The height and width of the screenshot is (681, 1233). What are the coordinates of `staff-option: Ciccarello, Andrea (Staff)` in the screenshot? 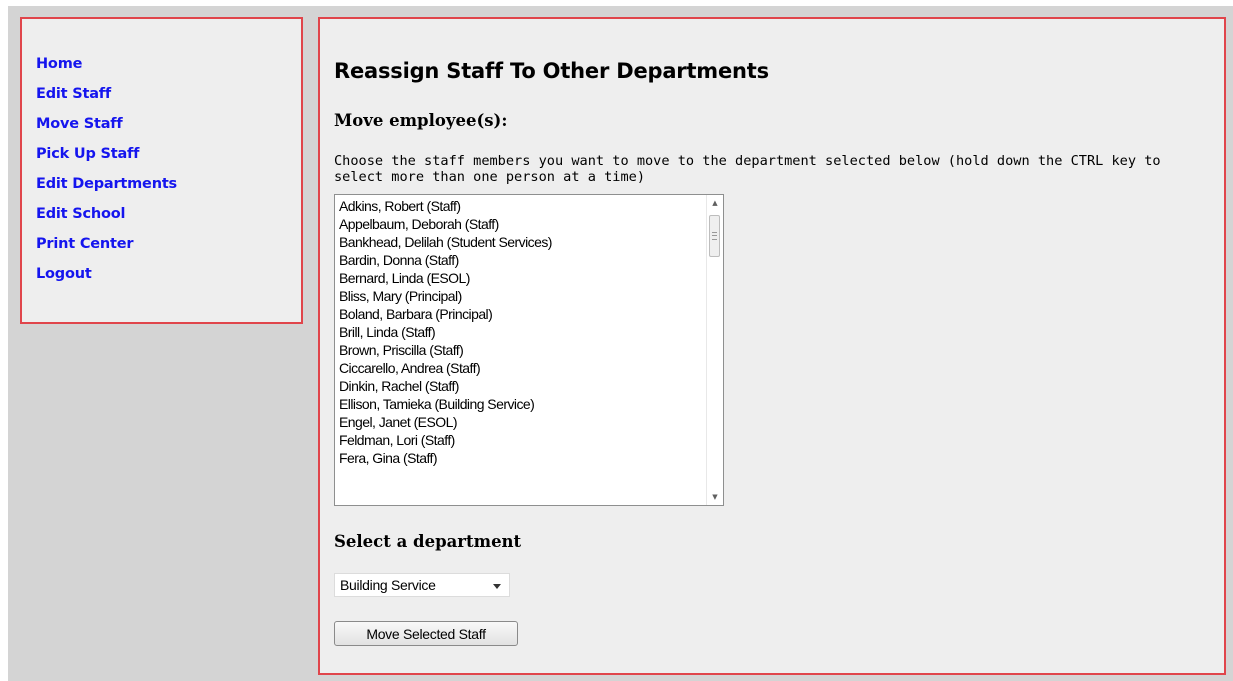 It's located at (531, 368).